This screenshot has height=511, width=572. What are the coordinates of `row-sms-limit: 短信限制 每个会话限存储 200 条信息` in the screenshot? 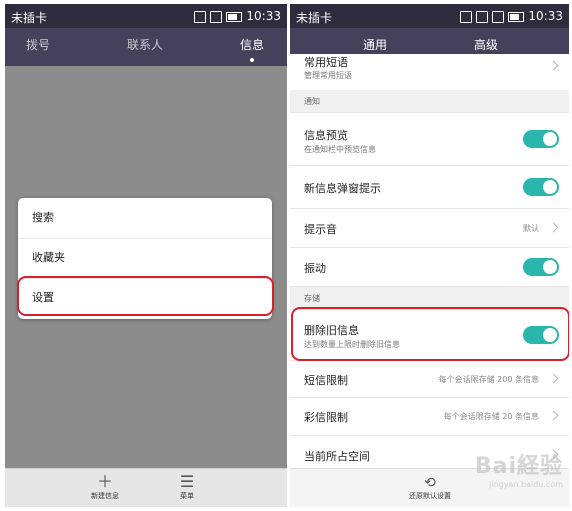 It's located at (429, 379).